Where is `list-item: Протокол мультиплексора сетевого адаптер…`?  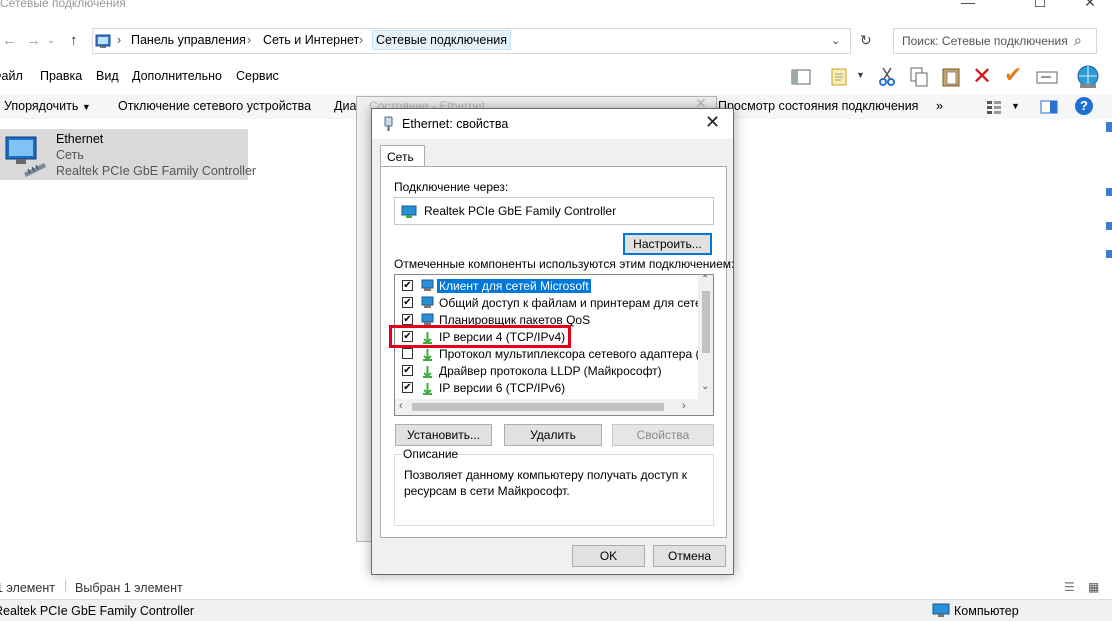 list-item: Протокол мультиплексора сетевого адаптер… is located at coordinates (547, 354).